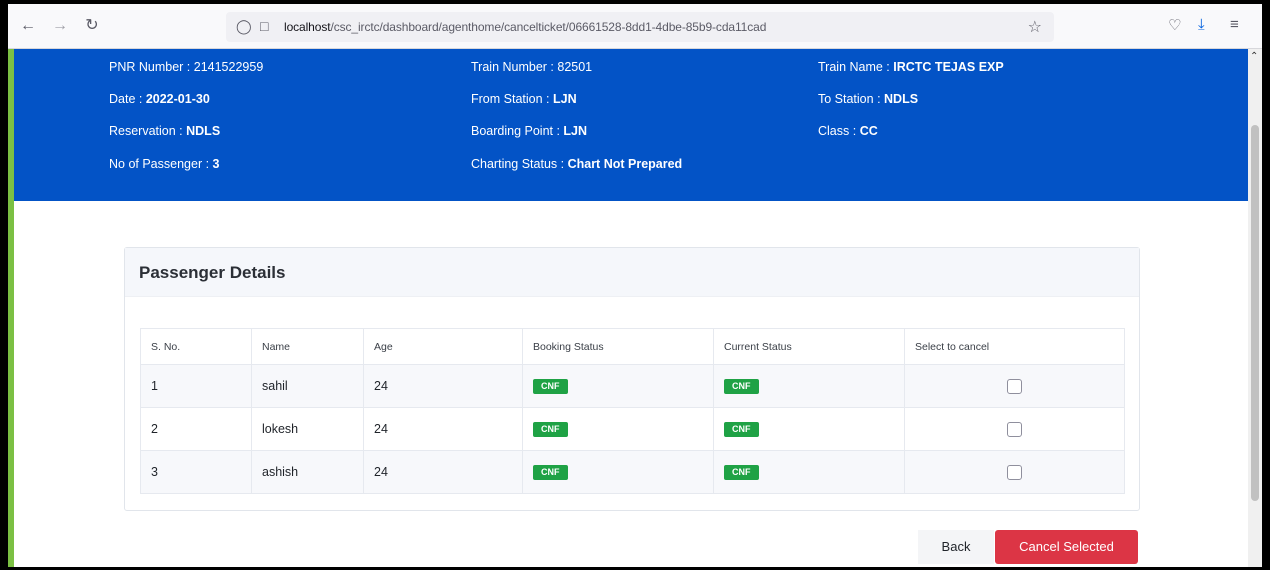  What do you see at coordinates (809, 346) in the screenshot?
I see `column-header-current-status: Current Status` at bounding box center [809, 346].